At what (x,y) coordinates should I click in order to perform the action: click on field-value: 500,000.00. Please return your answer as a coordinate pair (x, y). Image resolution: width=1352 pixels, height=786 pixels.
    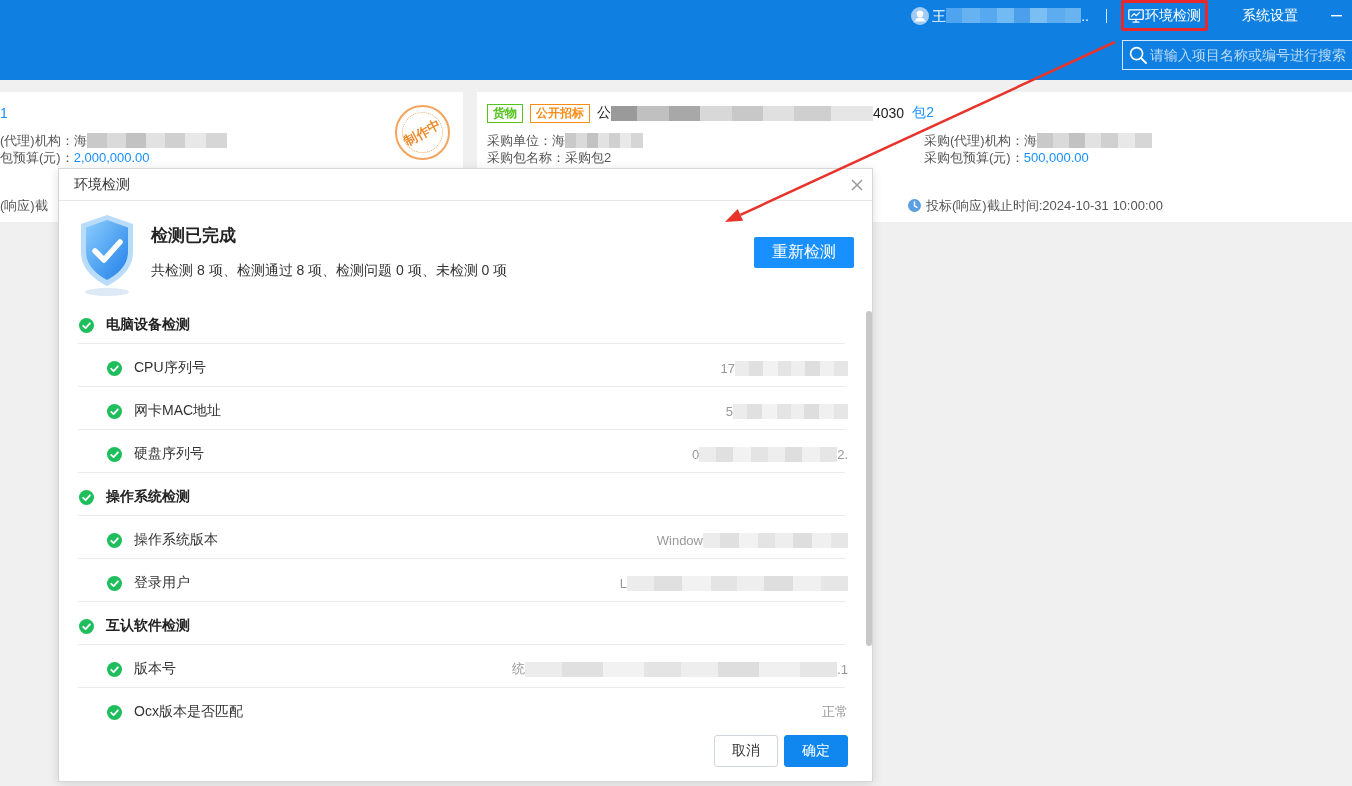
    Looking at the image, I should click on (1056, 157).